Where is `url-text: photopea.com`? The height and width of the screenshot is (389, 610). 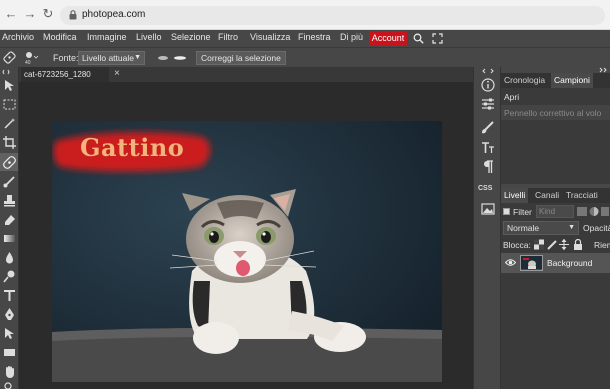
url-text: photopea.com is located at coordinates (114, 14).